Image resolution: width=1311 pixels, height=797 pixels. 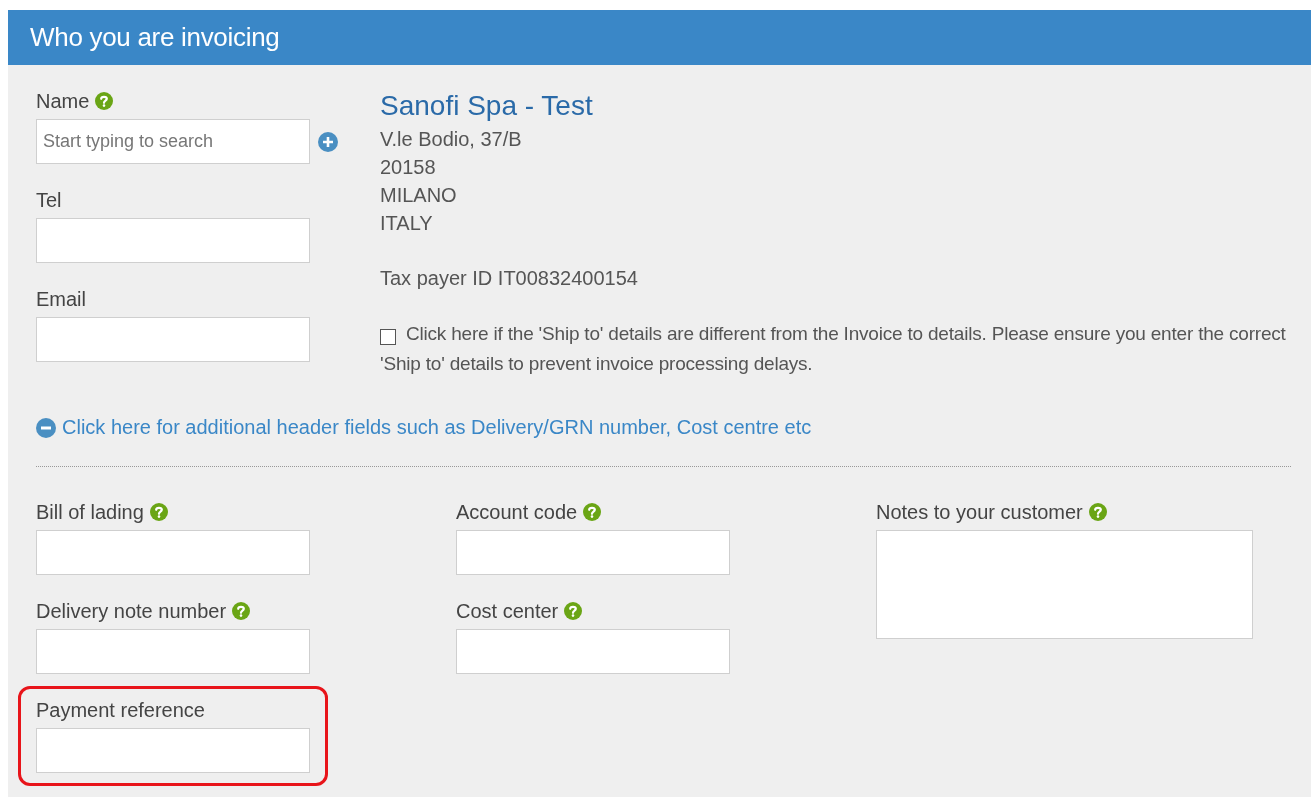 What do you see at coordinates (131, 611) in the screenshot?
I see `field-label: Delivery note number` at bounding box center [131, 611].